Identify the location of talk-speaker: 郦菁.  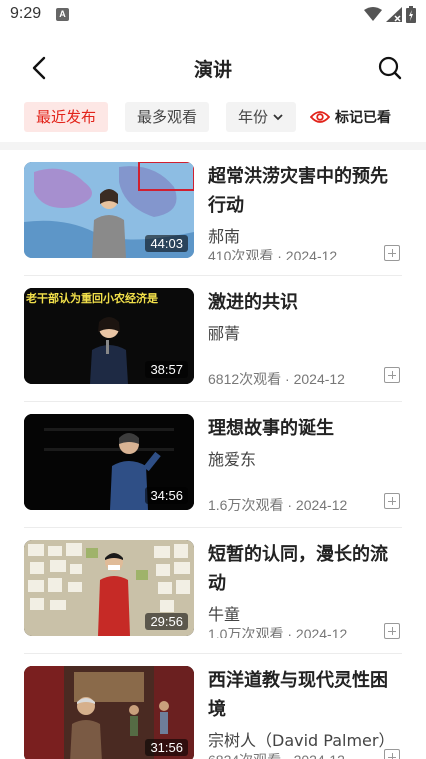
(224, 333).